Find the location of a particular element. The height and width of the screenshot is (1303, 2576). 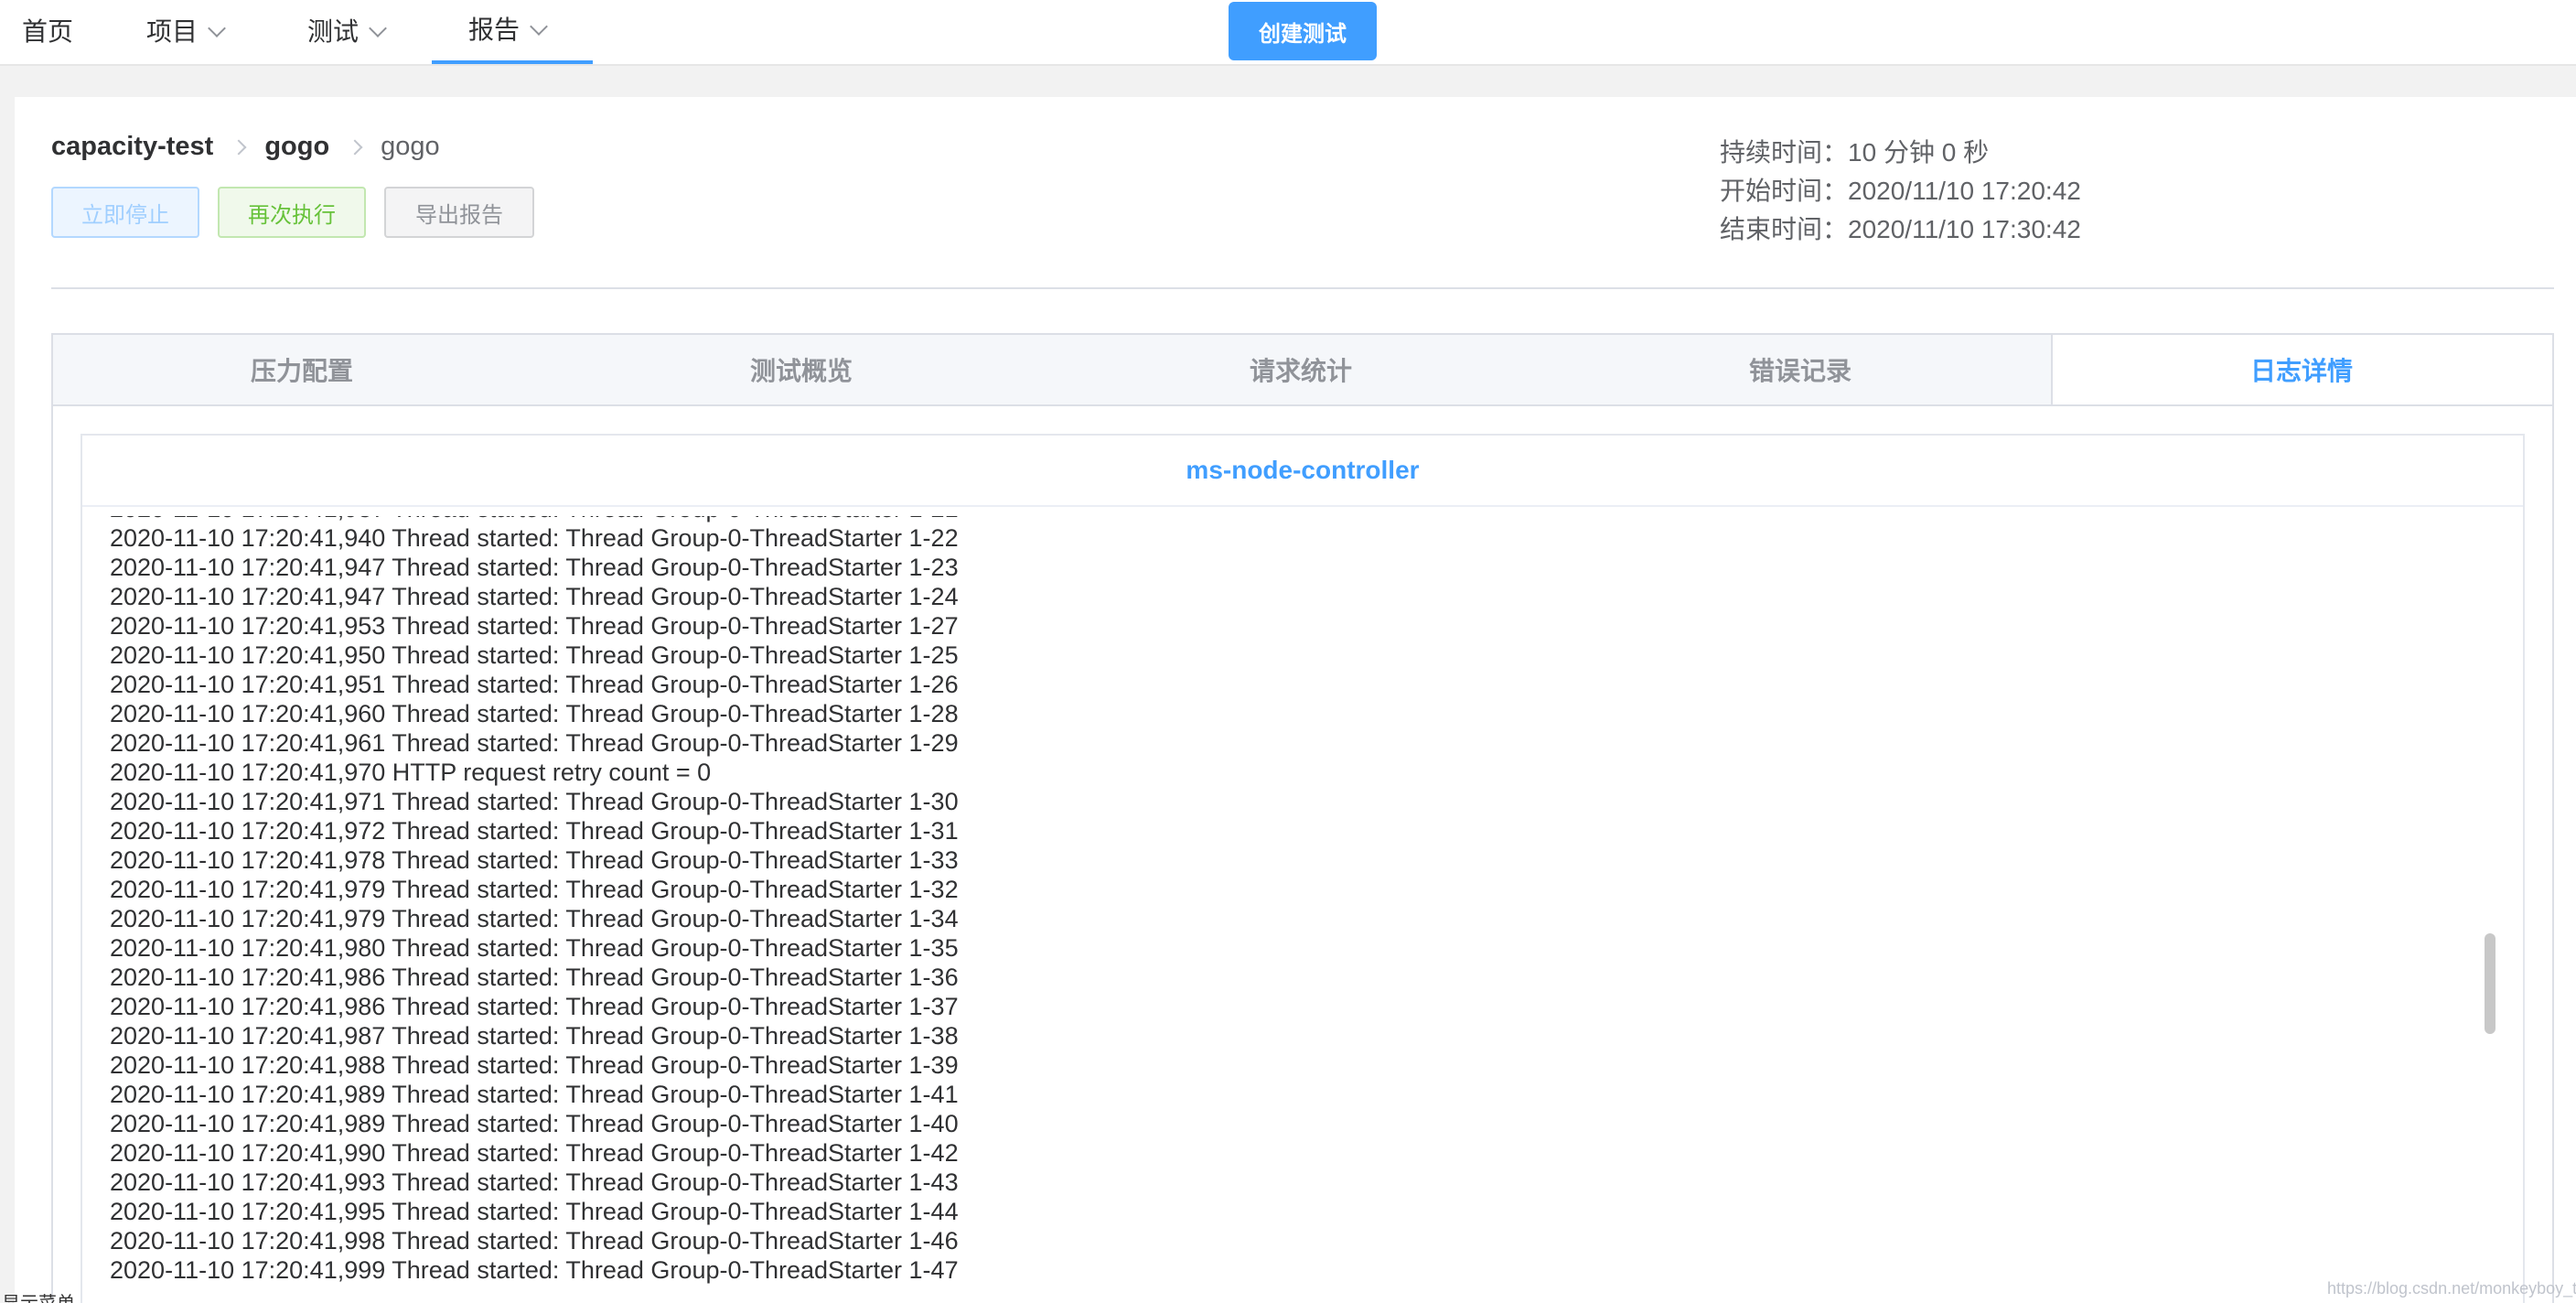

duration-value: 10 分钟 0 秒 is located at coordinates (1919, 152).